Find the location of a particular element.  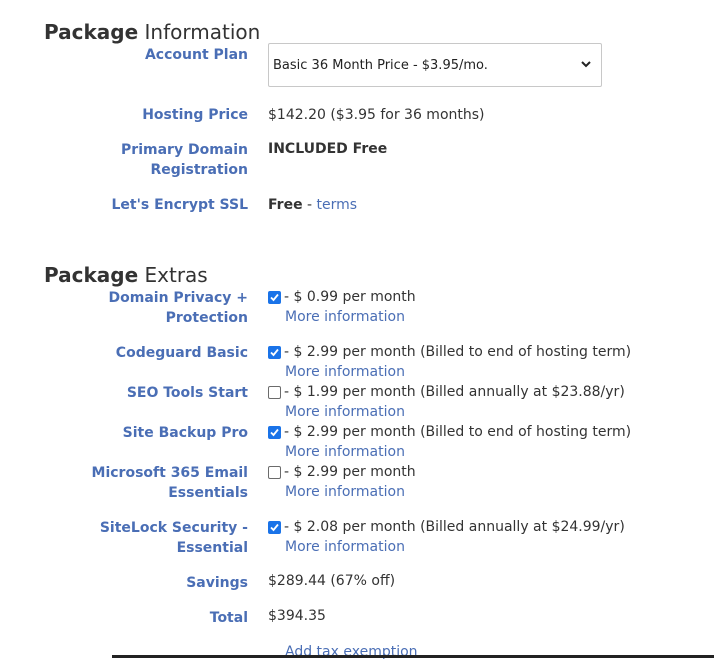

chevron-down-icon is located at coordinates (586, 64).